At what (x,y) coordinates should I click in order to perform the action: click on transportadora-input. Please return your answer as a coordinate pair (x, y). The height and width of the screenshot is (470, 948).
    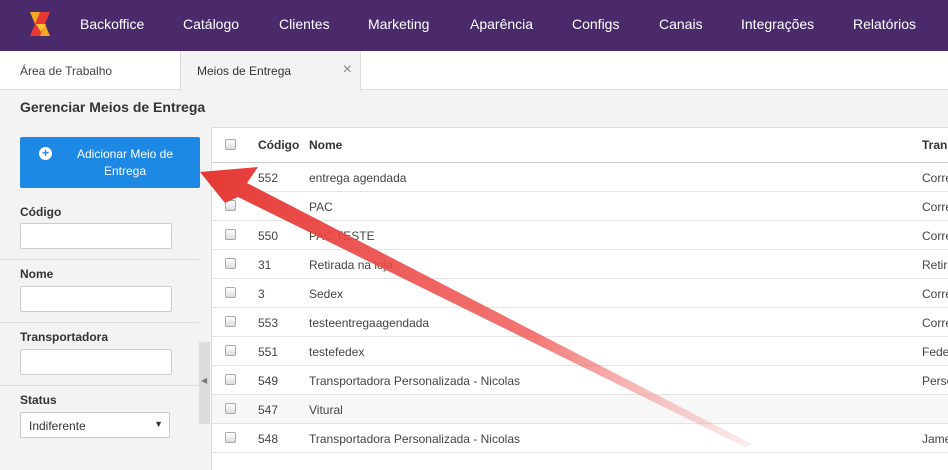
    Looking at the image, I should click on (96, 362).